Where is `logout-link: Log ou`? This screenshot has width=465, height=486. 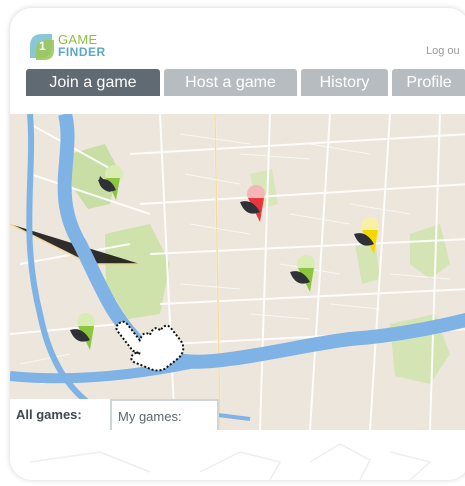
logout-link: Log ou is located at coordinates (443, 51).